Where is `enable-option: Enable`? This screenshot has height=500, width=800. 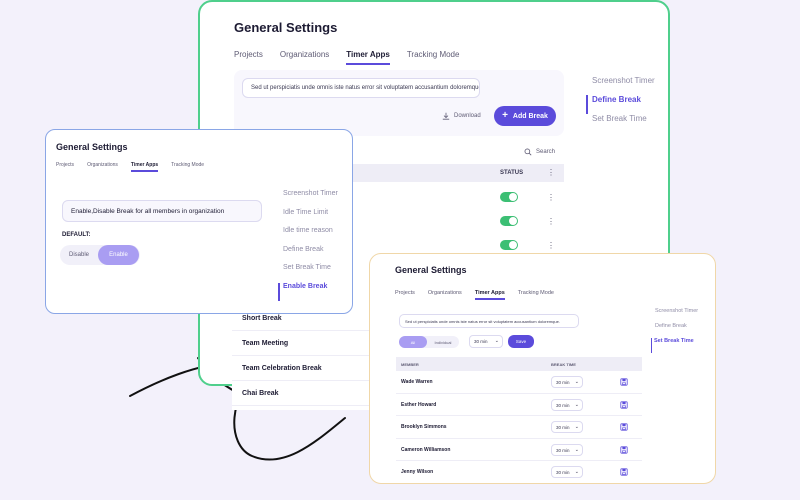
enable-option: Enable is located at coordinates (118, 255).